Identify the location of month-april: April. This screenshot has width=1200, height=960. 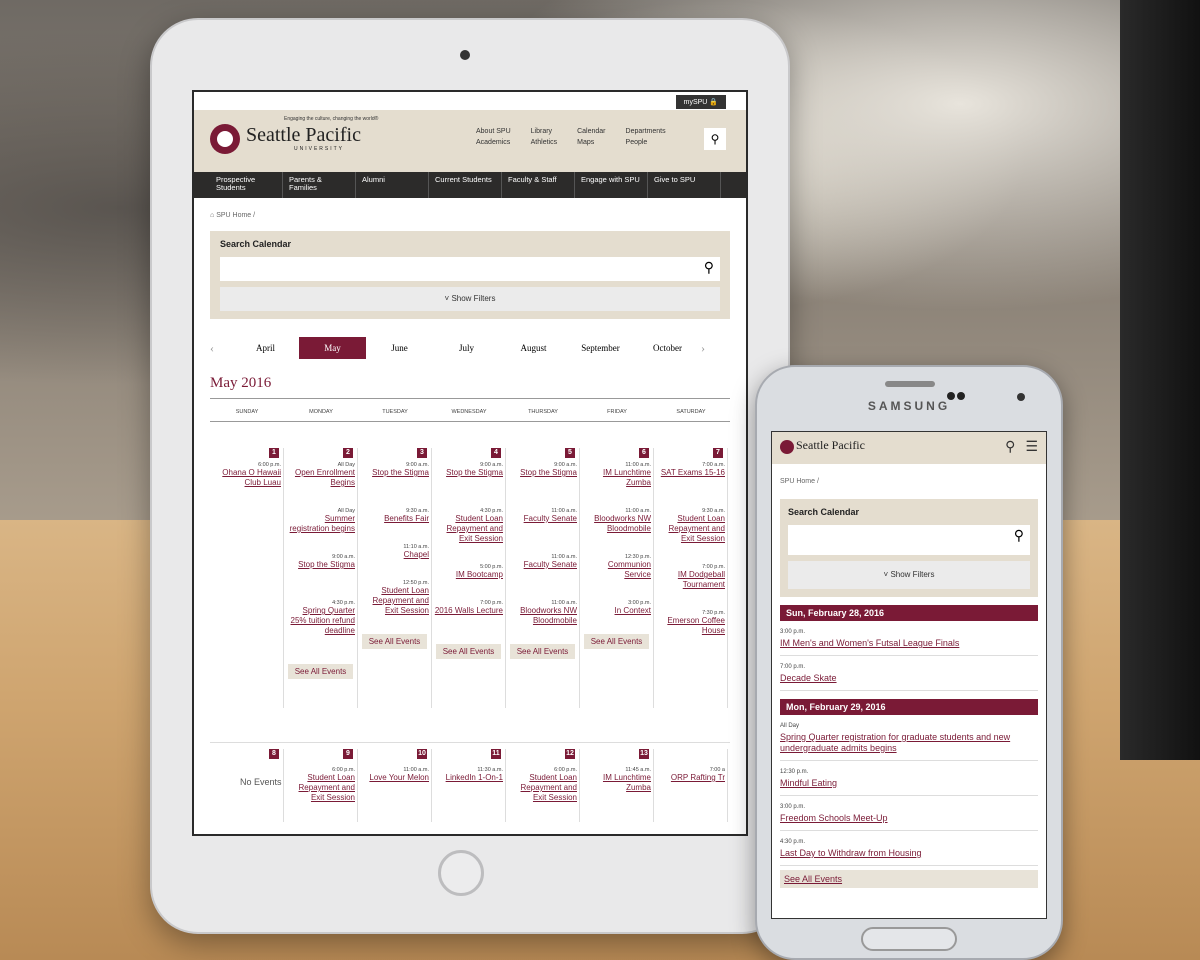
(265, 348).